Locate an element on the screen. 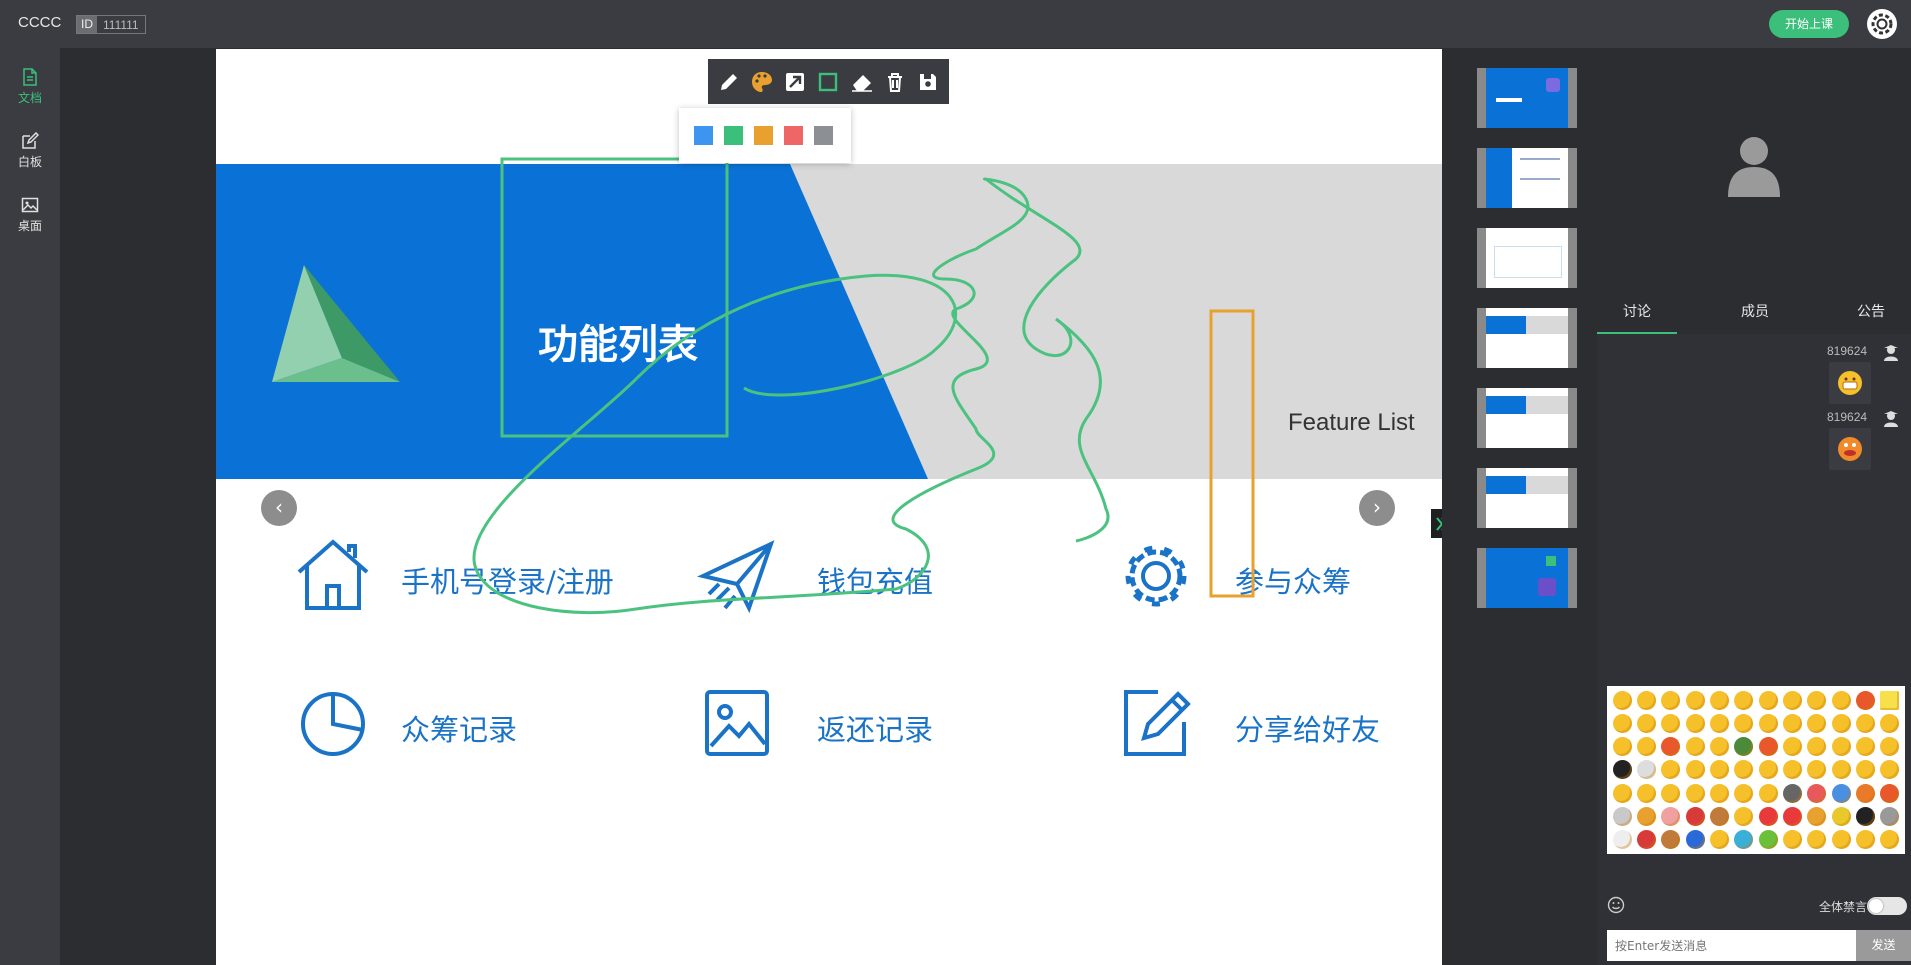  start-class-button: 开始上课 is located at coordinates (1809, 24).